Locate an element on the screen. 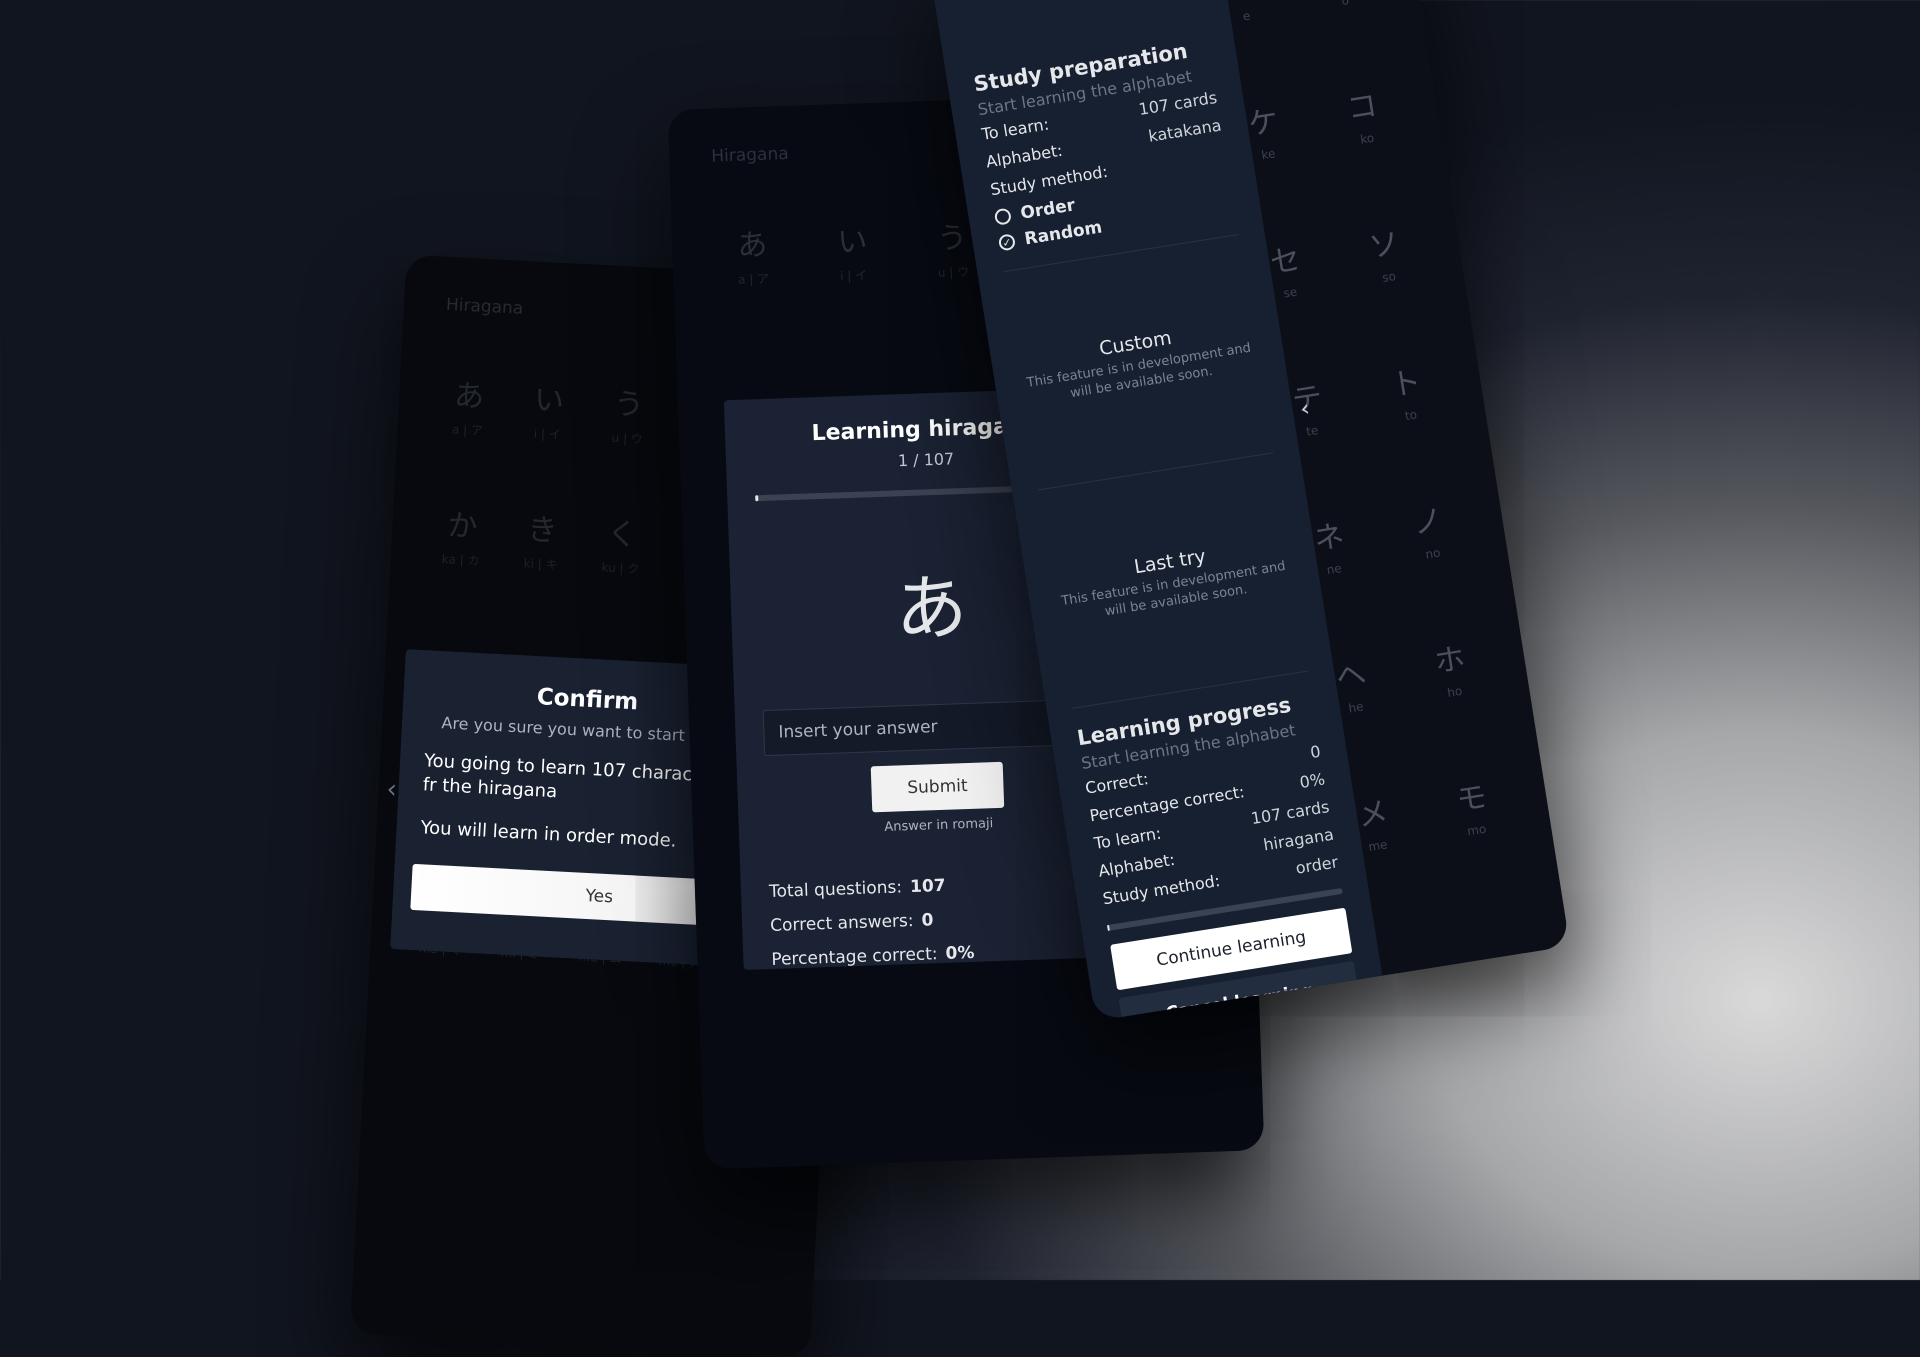  kana-romaji: ke is located at coordinates (1268, 154).